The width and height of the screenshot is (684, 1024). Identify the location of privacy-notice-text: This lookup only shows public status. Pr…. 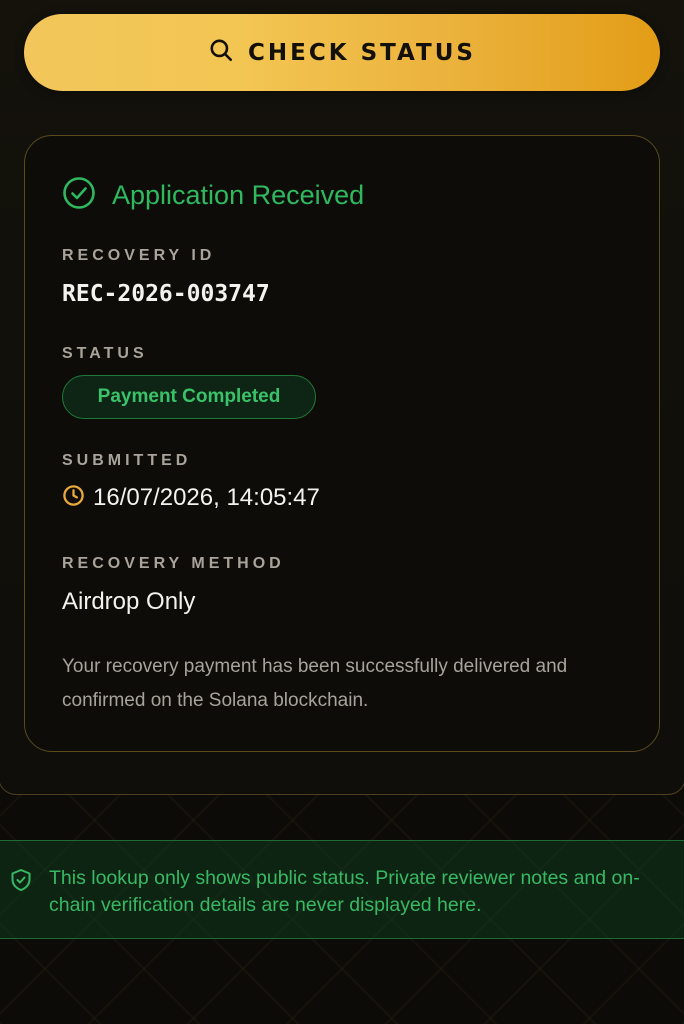
(344, 891).